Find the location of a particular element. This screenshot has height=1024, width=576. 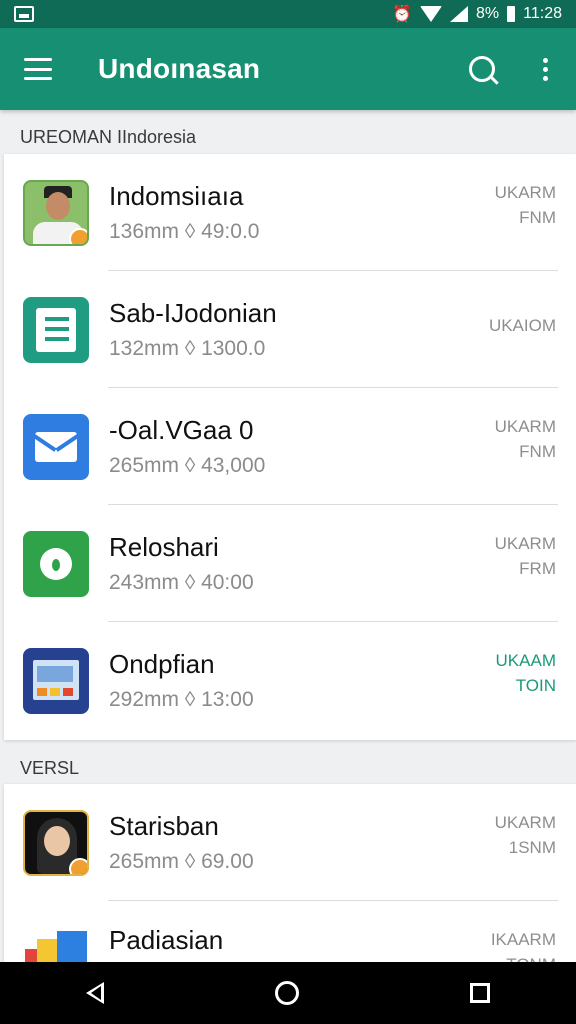

list-item: -Oal.VGaa 0 265mm ◊ 43,000 UKARM FNM is located at coordinates (290, 446).